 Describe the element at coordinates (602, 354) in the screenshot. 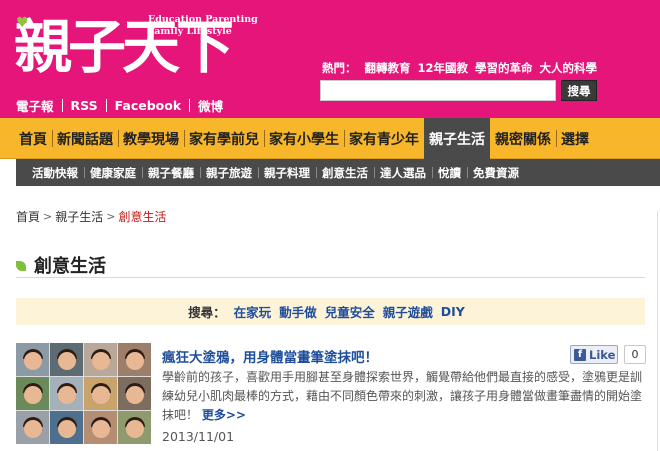

I see `like-label: Like` at that location.